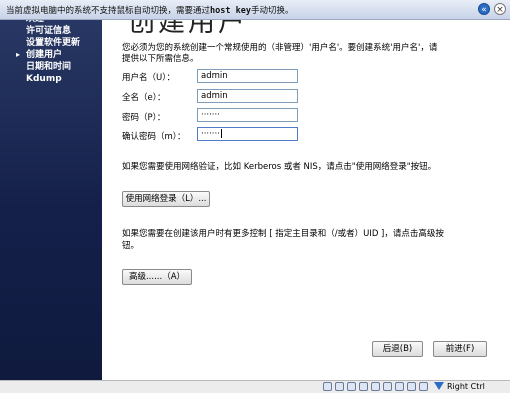 This screenshot has width=510, height=393. What do you see at coordinates (363, 386) in the screenshot?
I see `network-icon` at bounding box center [363, 386].